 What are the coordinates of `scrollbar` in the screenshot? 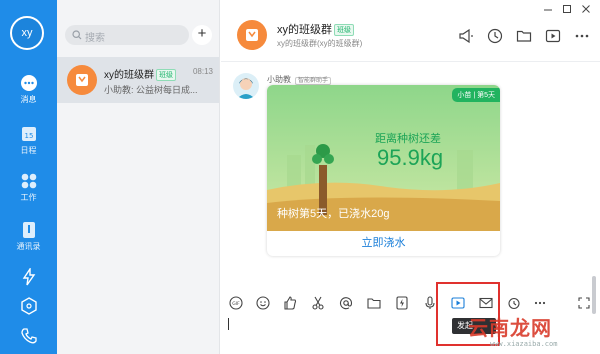 It's located at (594, 295).